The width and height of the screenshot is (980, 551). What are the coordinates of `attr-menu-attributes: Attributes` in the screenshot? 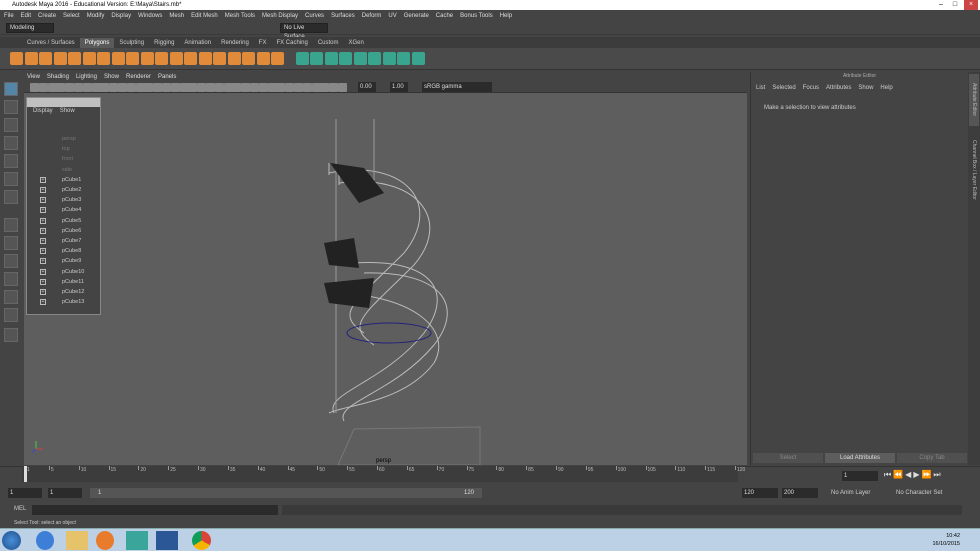 It's located at (838, 88).